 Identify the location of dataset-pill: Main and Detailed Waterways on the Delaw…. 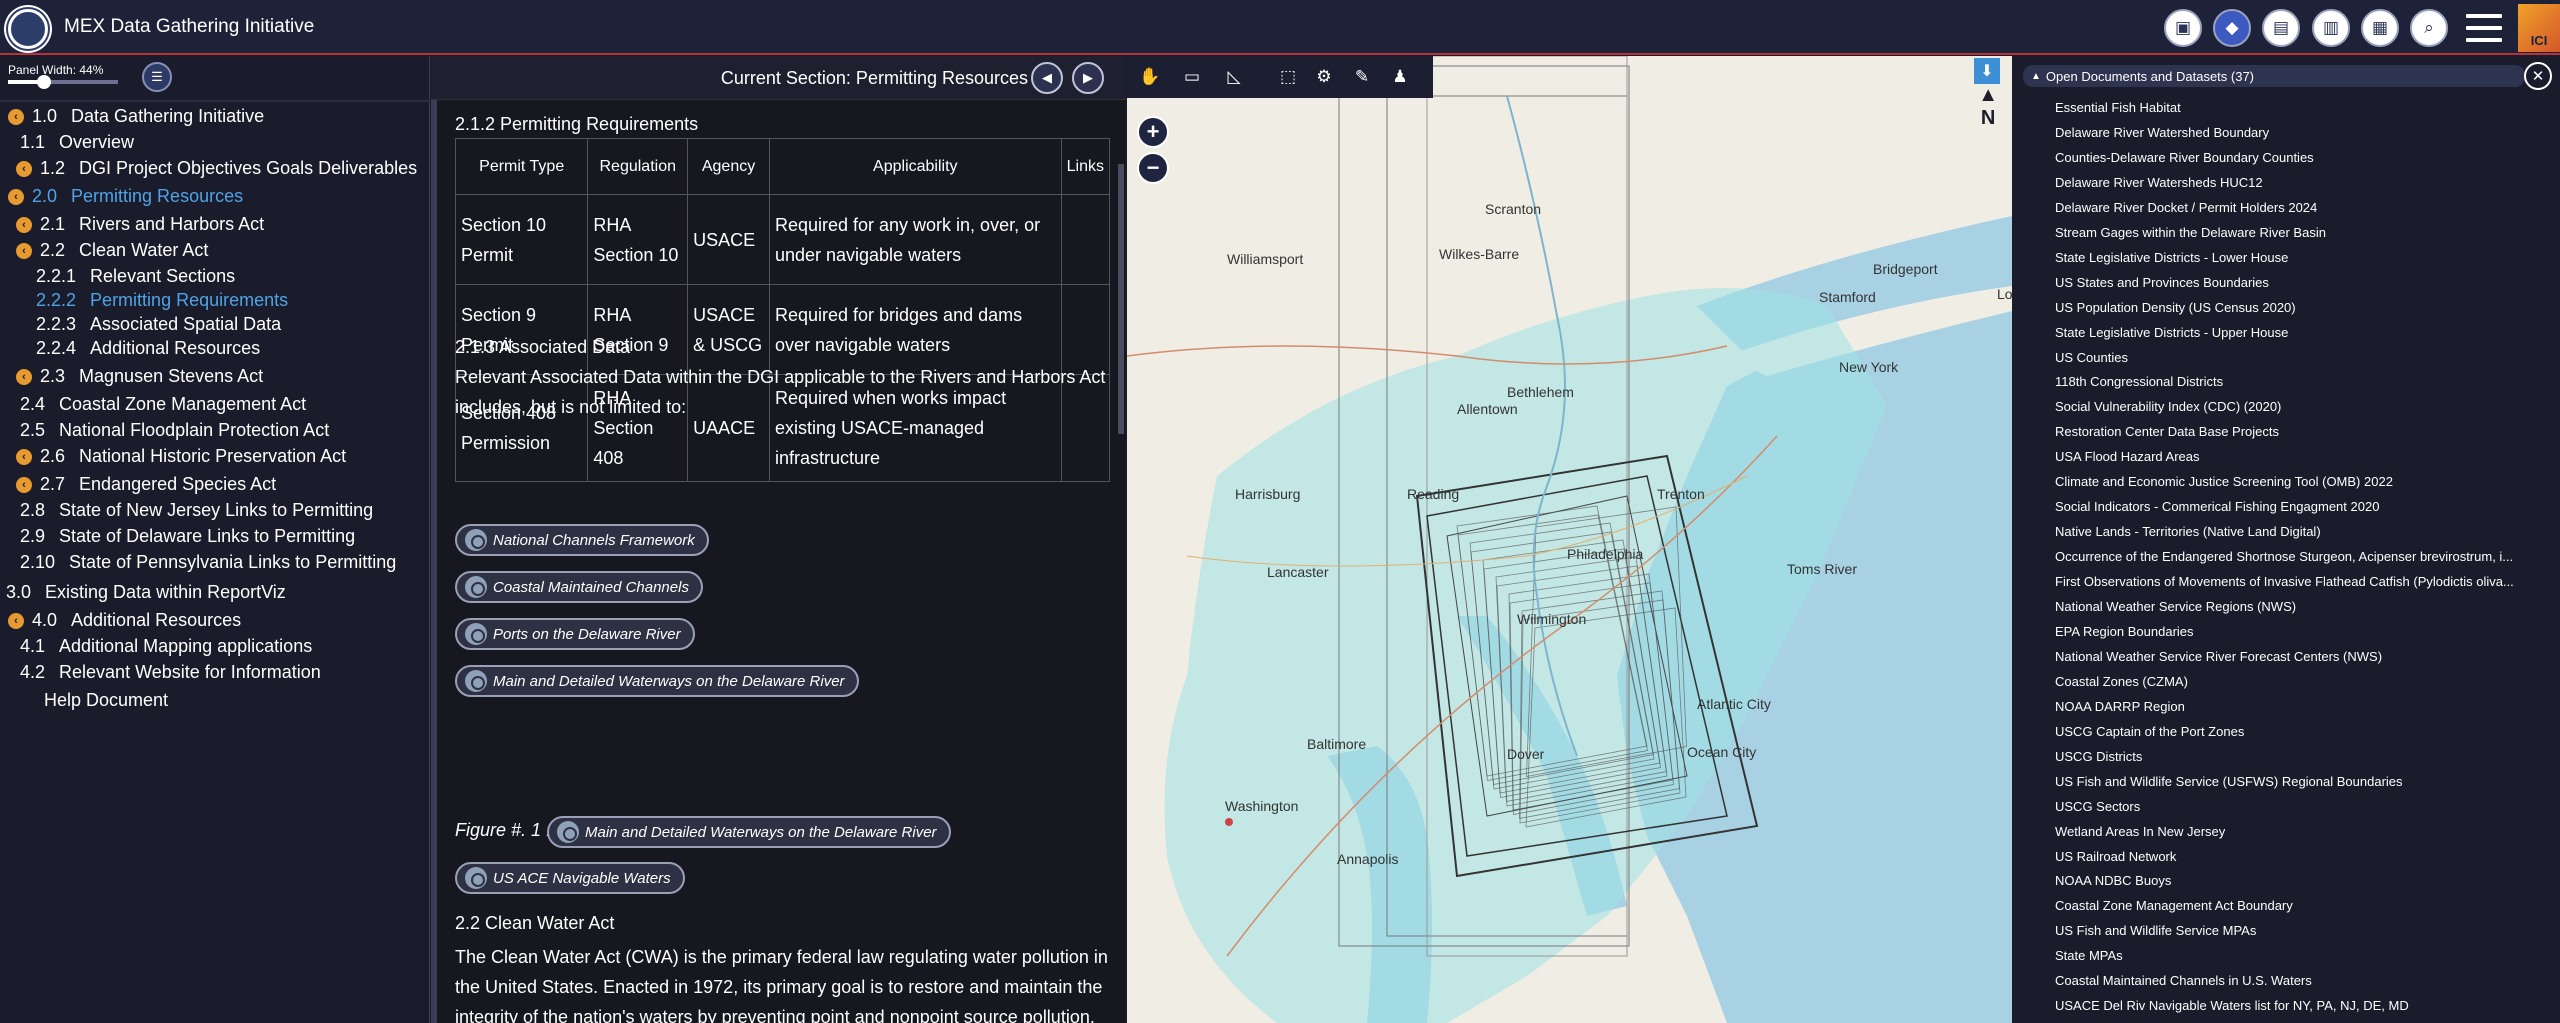
(657, 681).